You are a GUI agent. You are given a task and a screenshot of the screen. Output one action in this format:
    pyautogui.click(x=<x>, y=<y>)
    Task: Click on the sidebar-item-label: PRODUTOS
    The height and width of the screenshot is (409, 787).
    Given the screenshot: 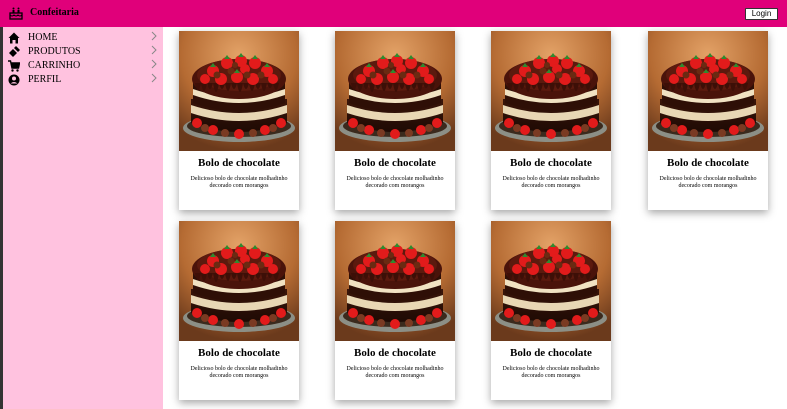 What is the action you would take?
    pyautogui.click(x=54, y=51)
    